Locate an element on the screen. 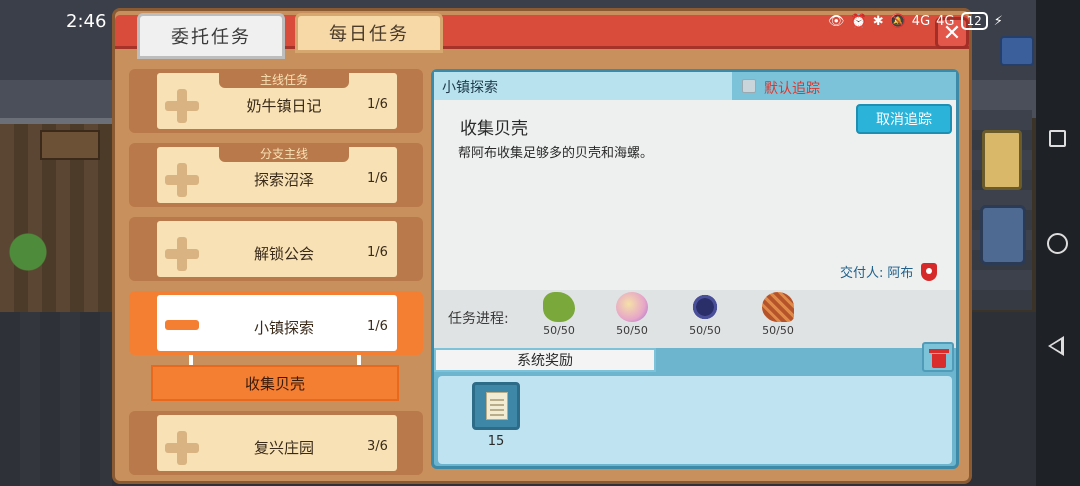 The image size is (1080, 486). list-item: 复兴庄园 3/6 is located at coordinates (276, 443).